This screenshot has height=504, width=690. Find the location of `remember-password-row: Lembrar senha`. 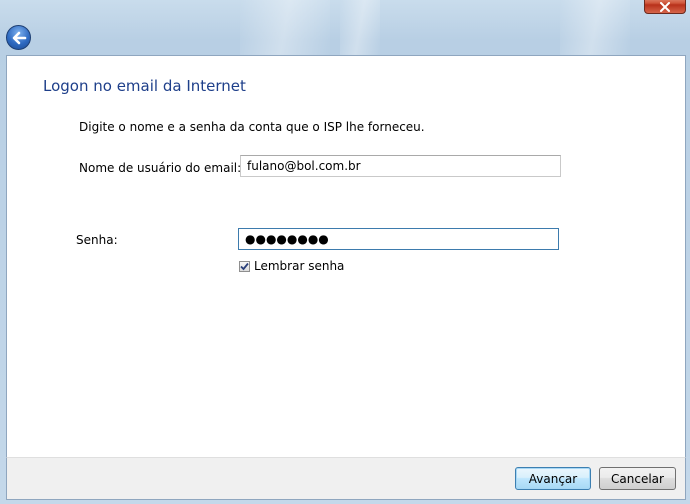

remember-password-row: Lembrar senha is located at coordinates (291, 266).